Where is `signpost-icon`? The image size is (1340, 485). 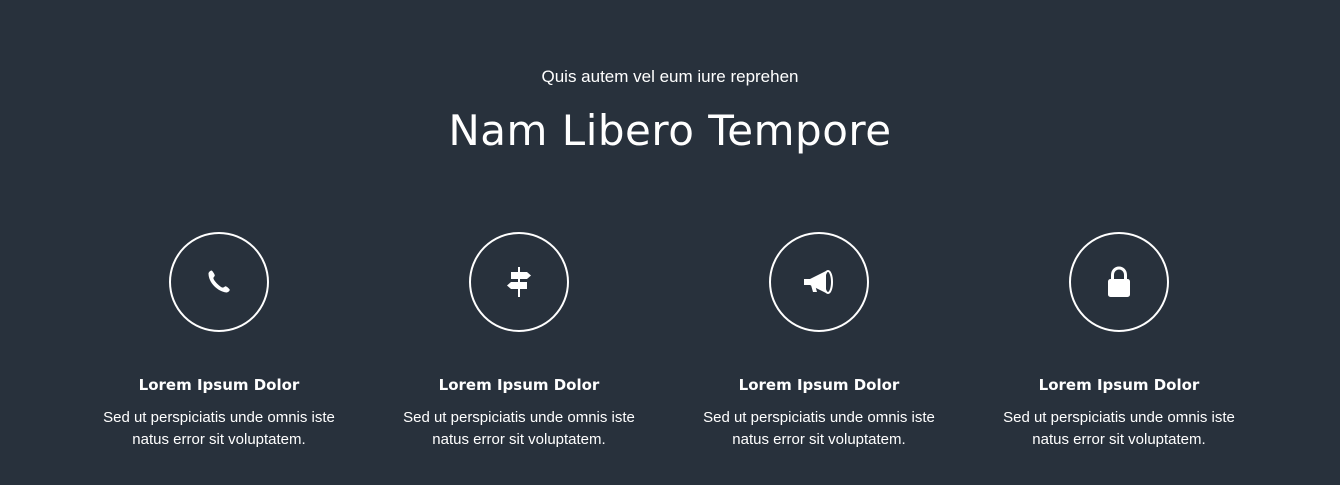
signpost-icon is located at coordinates (519, 282).